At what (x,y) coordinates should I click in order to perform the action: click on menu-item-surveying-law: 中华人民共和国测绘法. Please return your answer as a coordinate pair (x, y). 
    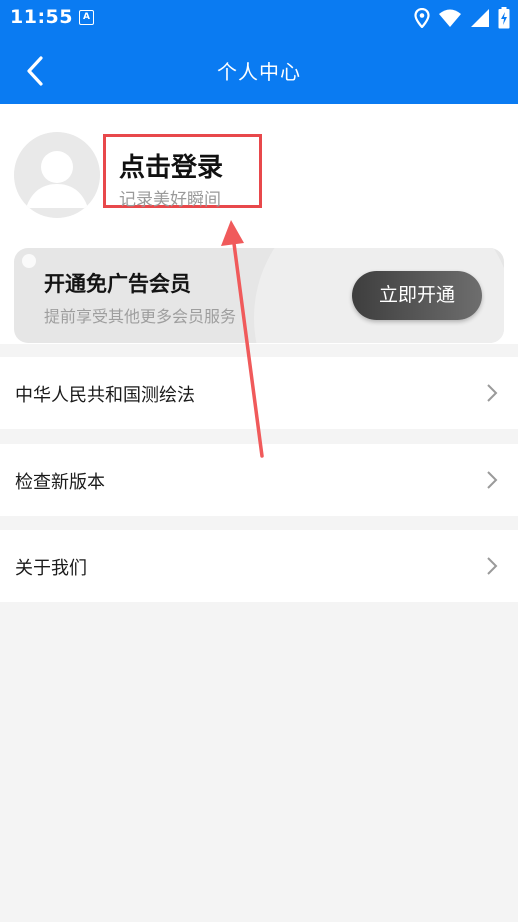
    Looking at the image, I should click on (259, 393).